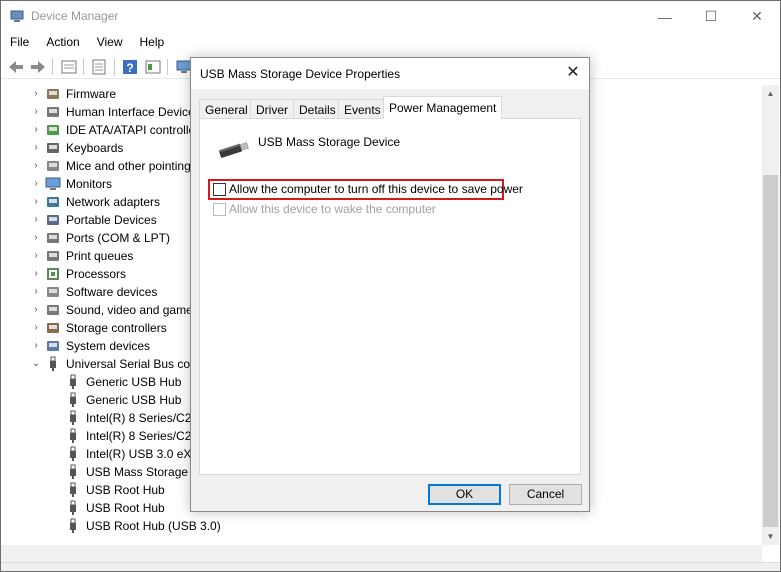 Image resolution: width=781 pixels, height=572 pixels. What do you see at coordinates (17, 16) in the screenshot?
I see `device-manager-icon` at bounding box center [17, 16].